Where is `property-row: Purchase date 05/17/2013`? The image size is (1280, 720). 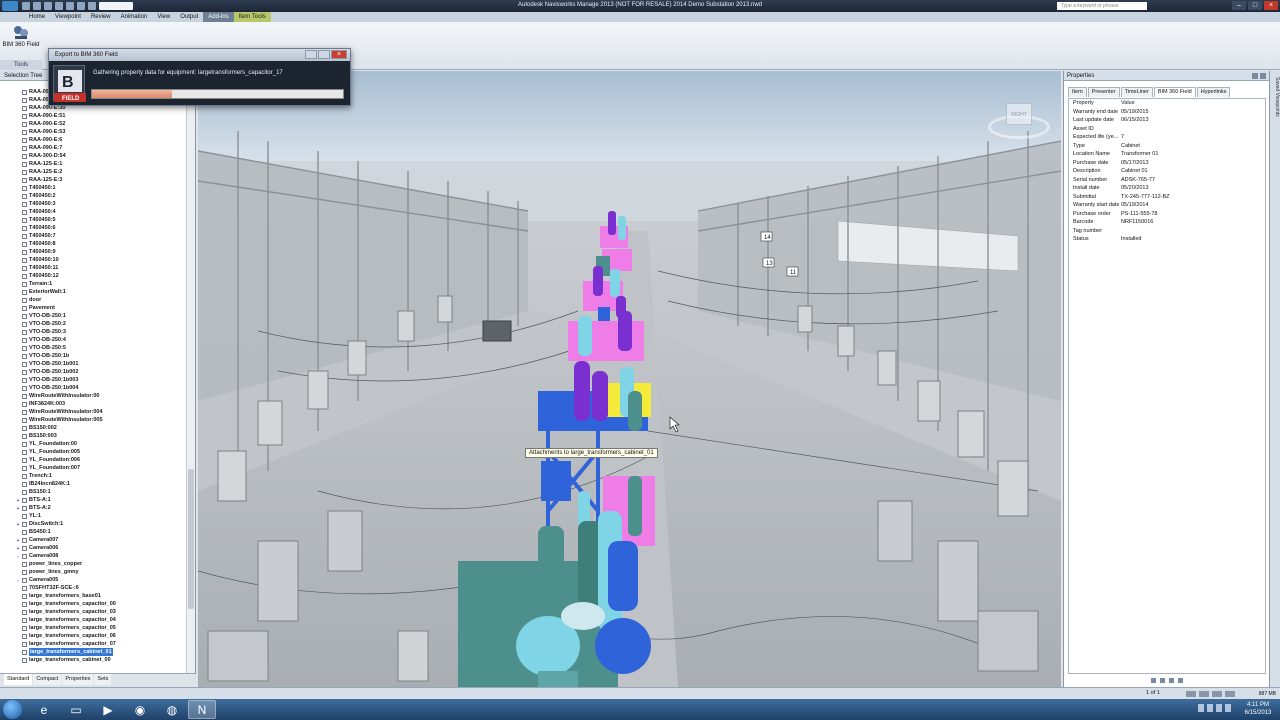 property-row: Purchase date 05/17/2013 is located at coordinates (1167, 163).